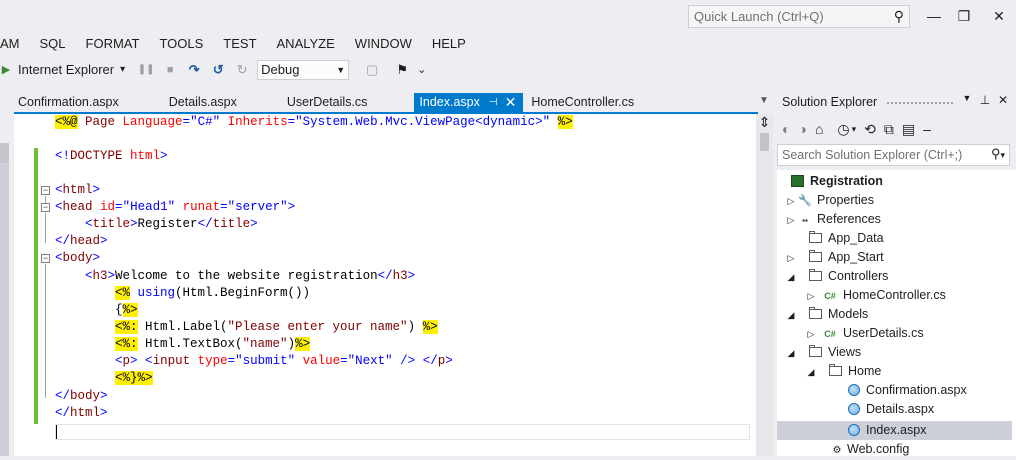 This screenshot has height=460, width=1016. What do you see at coordinates (449, 102) in the screenshot?
I see `tab-label: Index.aspx` at bounding box center [449, 102].